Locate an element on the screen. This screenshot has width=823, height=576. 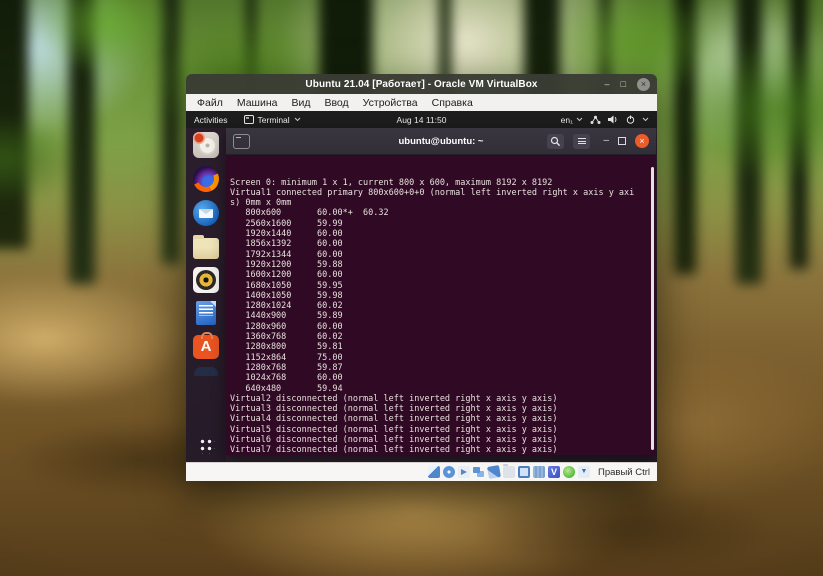
system-status-area: en₁ is located at coordinates (605, 120).